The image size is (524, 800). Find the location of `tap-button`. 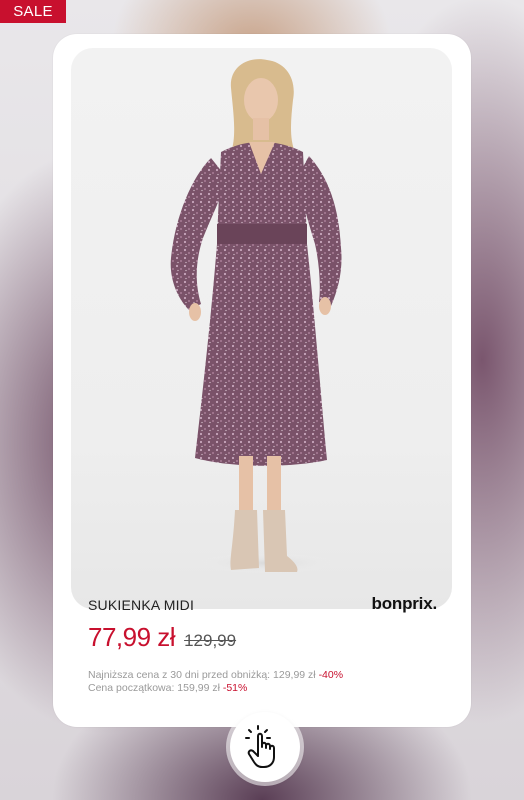

tap-button is located at coordinates (265, 747).